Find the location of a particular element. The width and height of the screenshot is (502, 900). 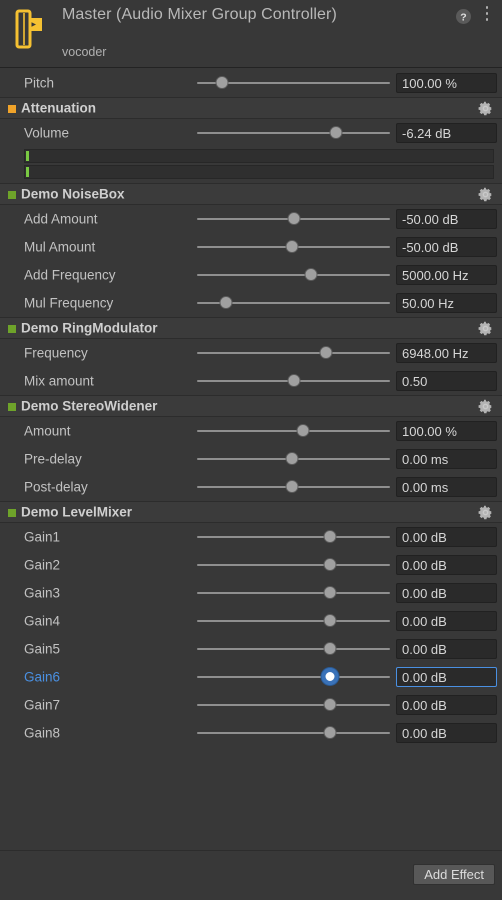

property-value-field: 6948.00 Hz is located at coordinates (446, 353).